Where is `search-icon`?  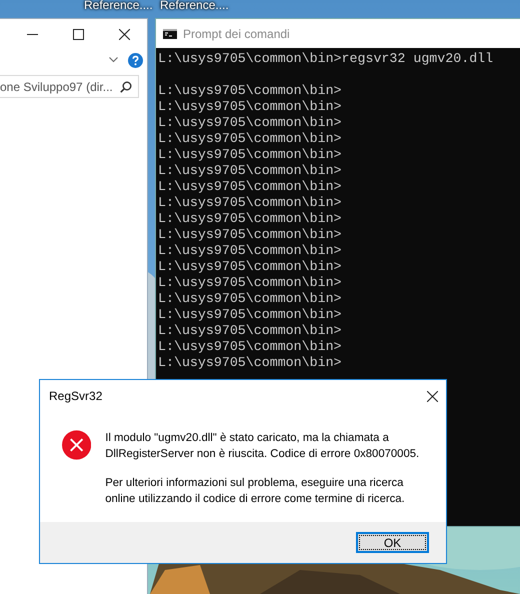 search-icon is located at coordinates (126, 86).